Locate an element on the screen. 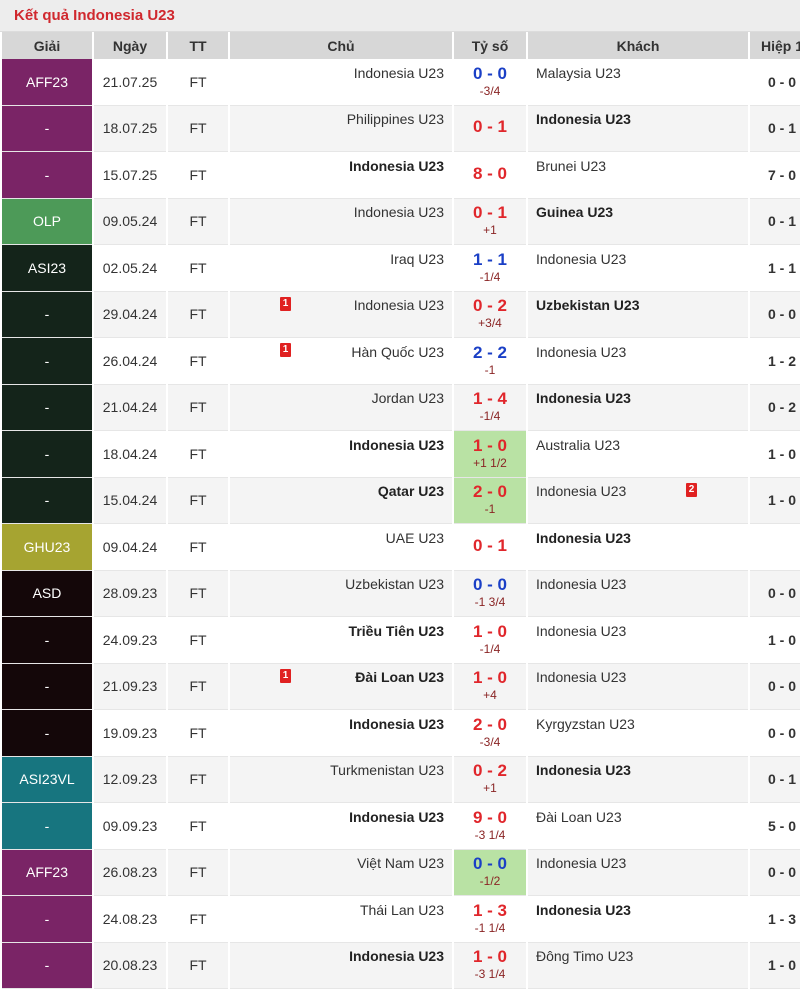 Image resolution: width=800 pixels, height=989 pixels. score-cell: 0 - 0-1/2 is located at coordinates (490, 873).